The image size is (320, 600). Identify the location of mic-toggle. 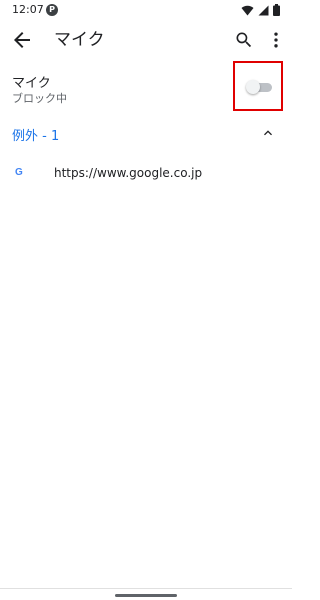
(259, 87).